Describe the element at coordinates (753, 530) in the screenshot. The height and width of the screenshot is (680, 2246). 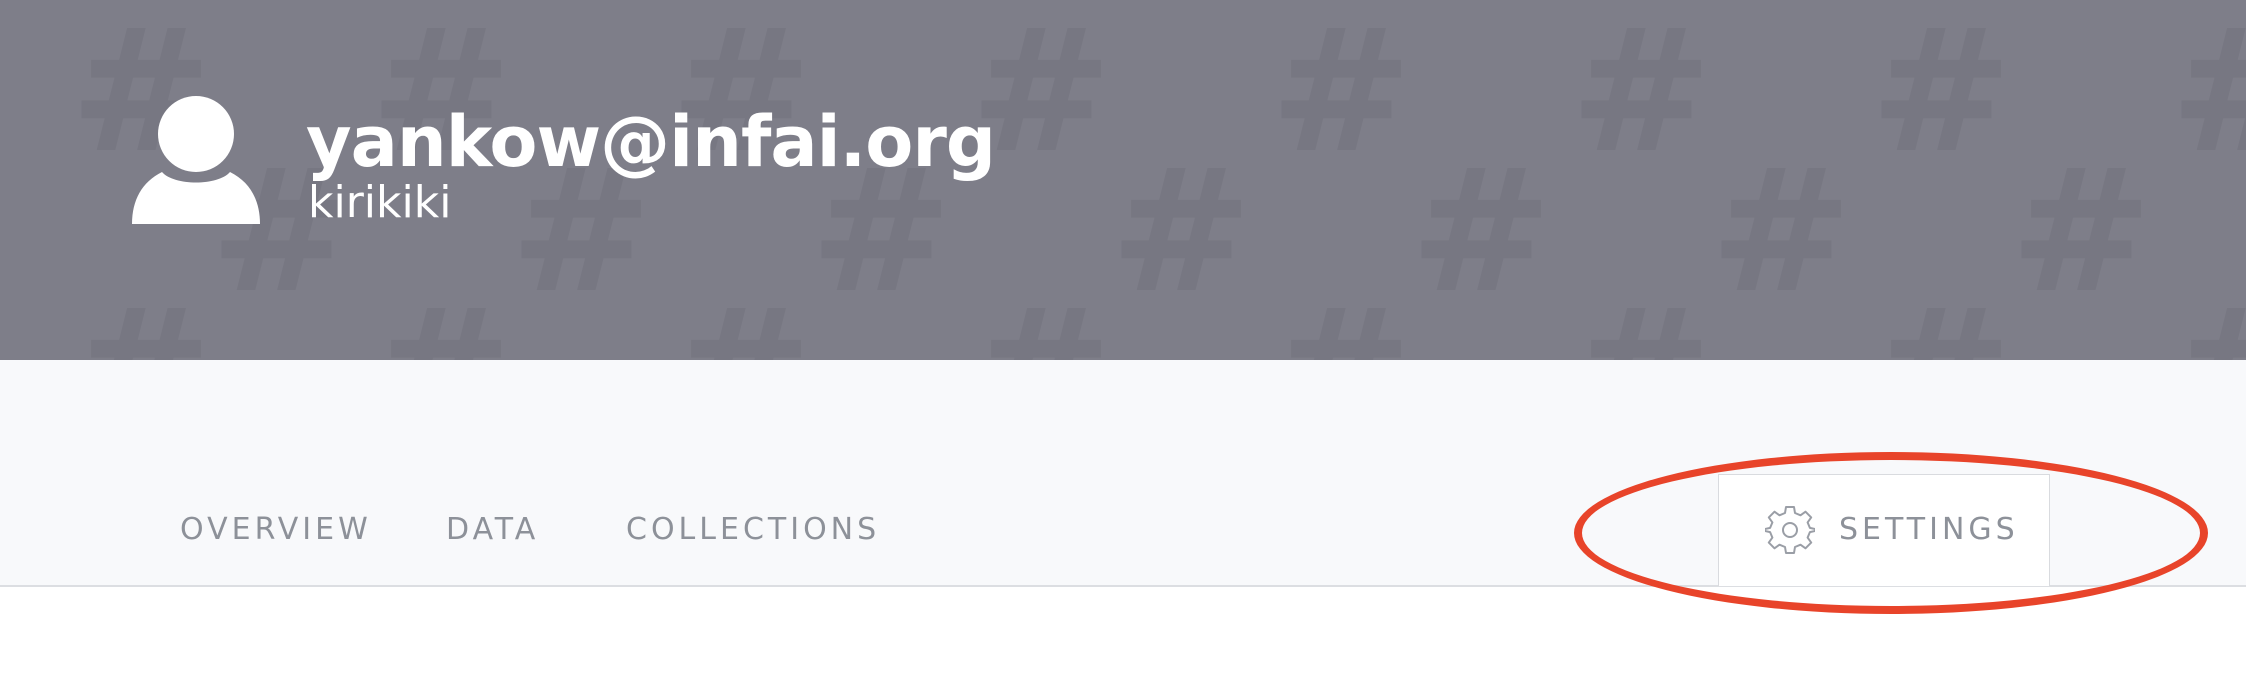
I see `tab-collections: COLLECTIONS` at that location.